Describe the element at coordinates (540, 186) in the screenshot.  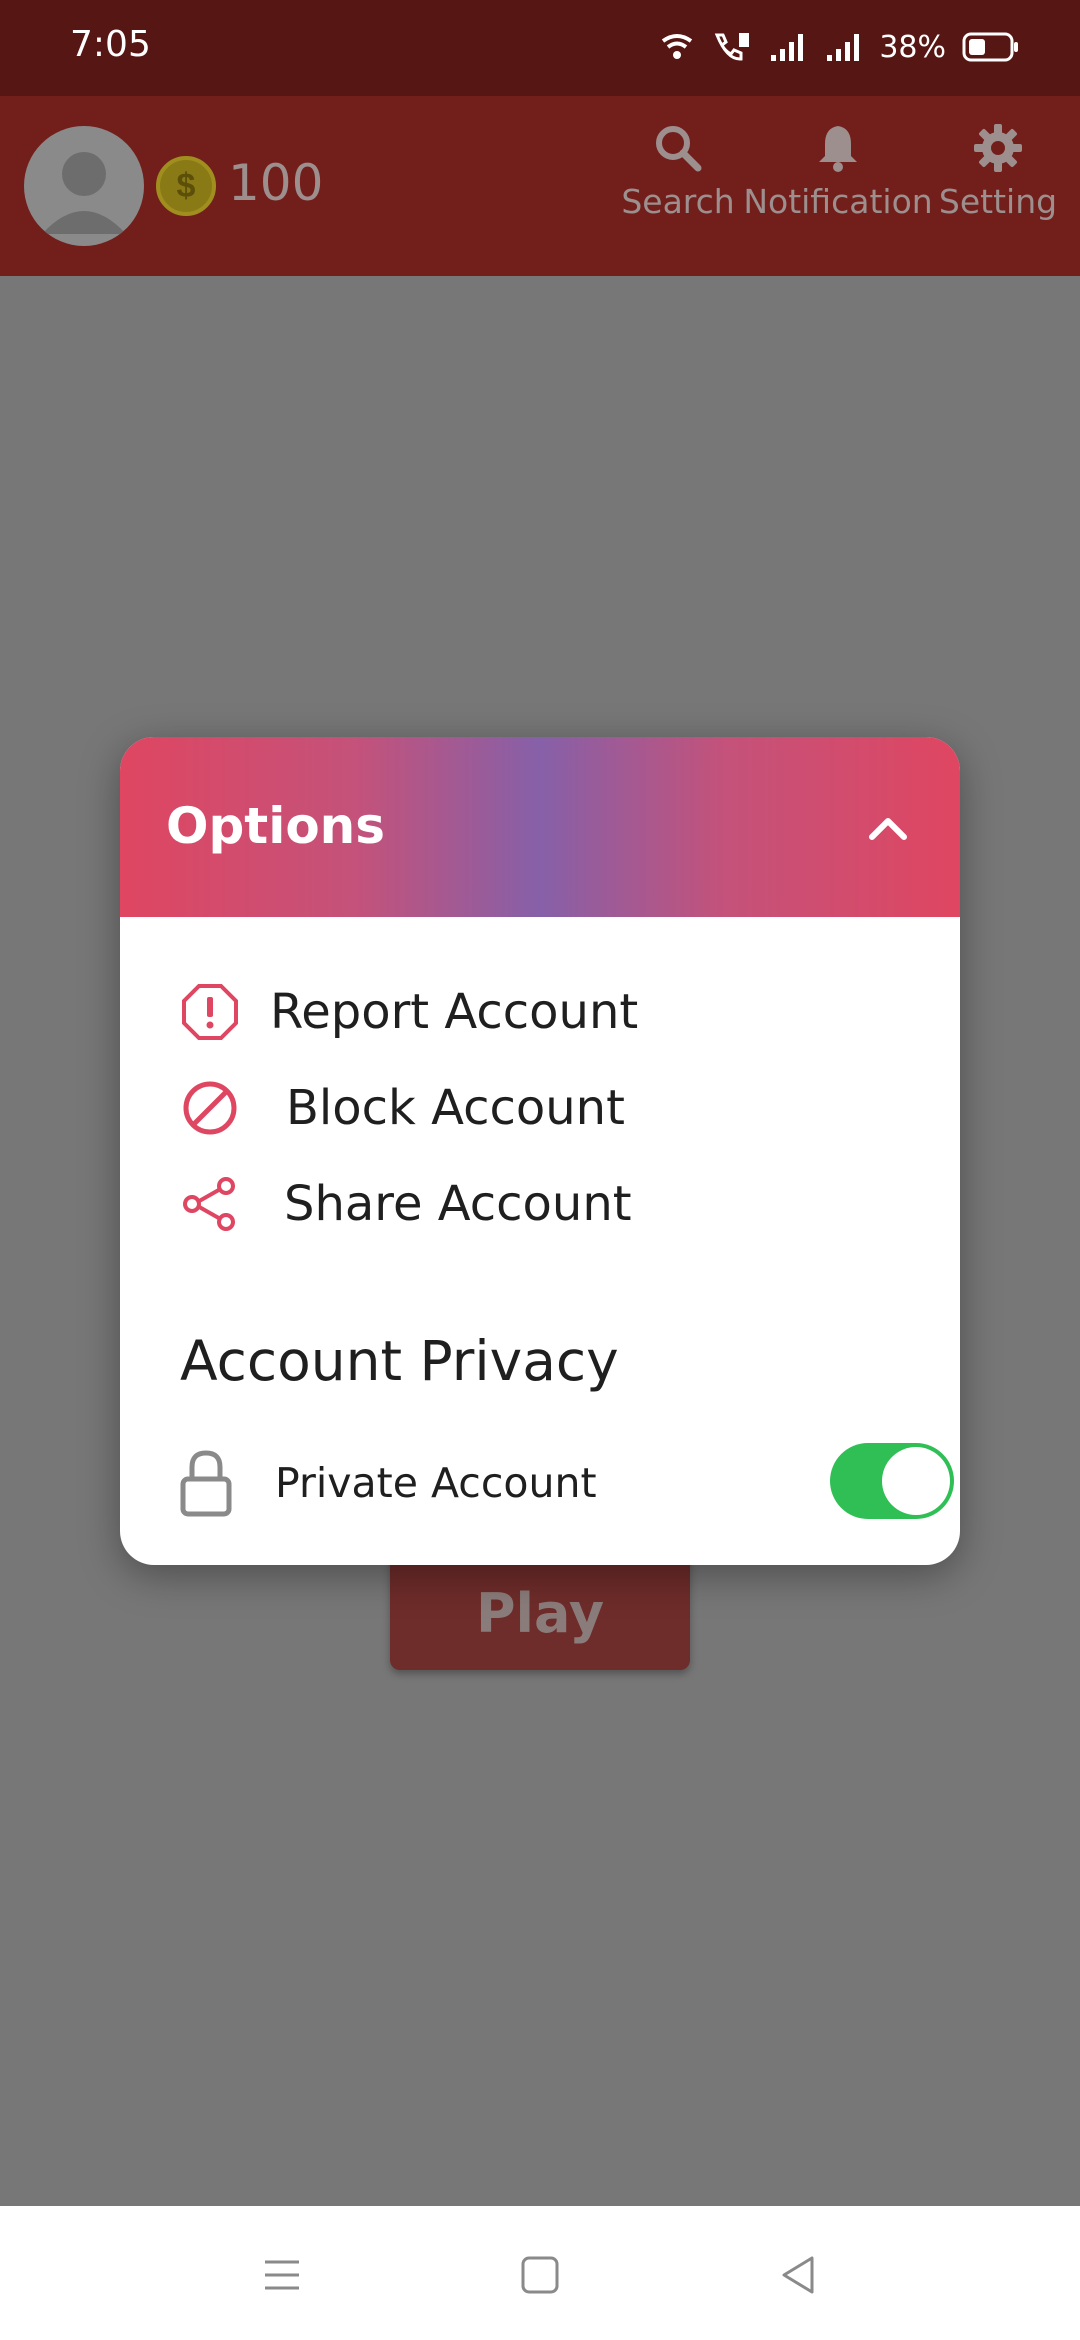
I see `app-bar: $ 100 Search Notification Setting` at that location.